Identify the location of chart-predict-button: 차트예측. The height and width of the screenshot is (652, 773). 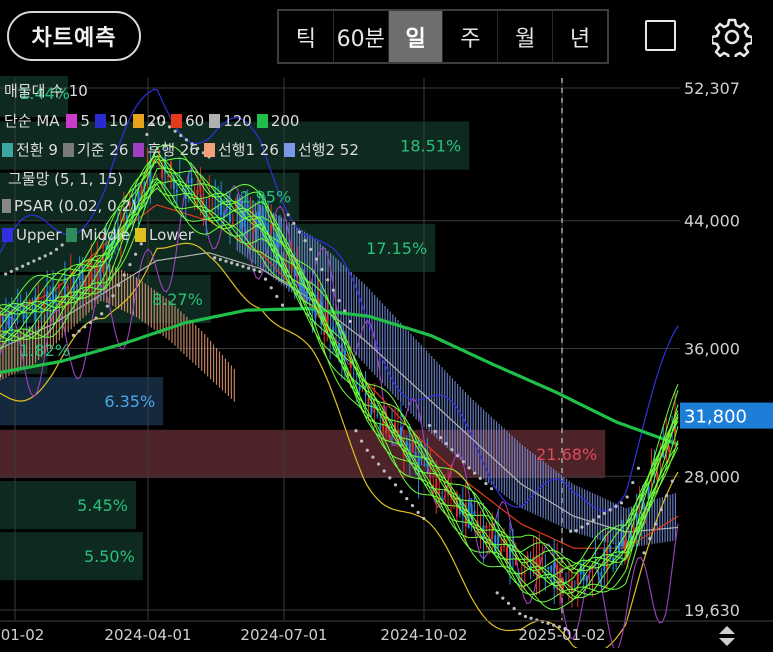
(74, 36).